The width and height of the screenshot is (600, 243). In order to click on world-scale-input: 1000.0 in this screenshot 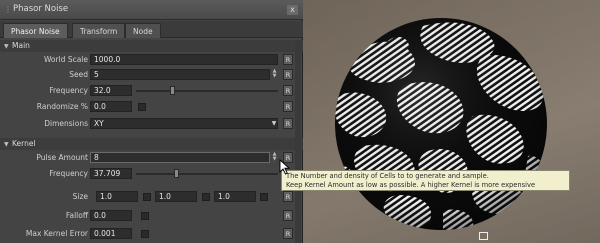, I will do `click(184, 59)`.